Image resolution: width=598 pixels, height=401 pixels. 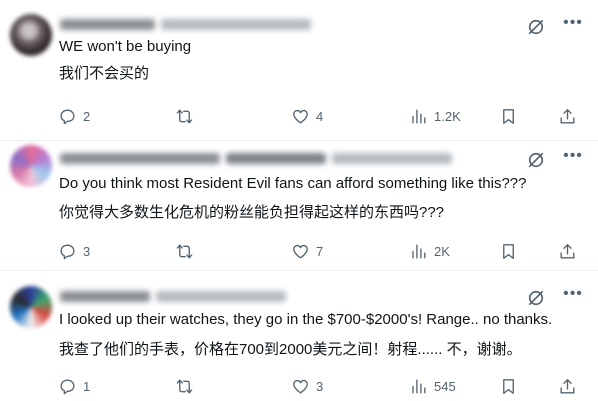 I want to click on reply-count: 2, so click(x=87, y=116).